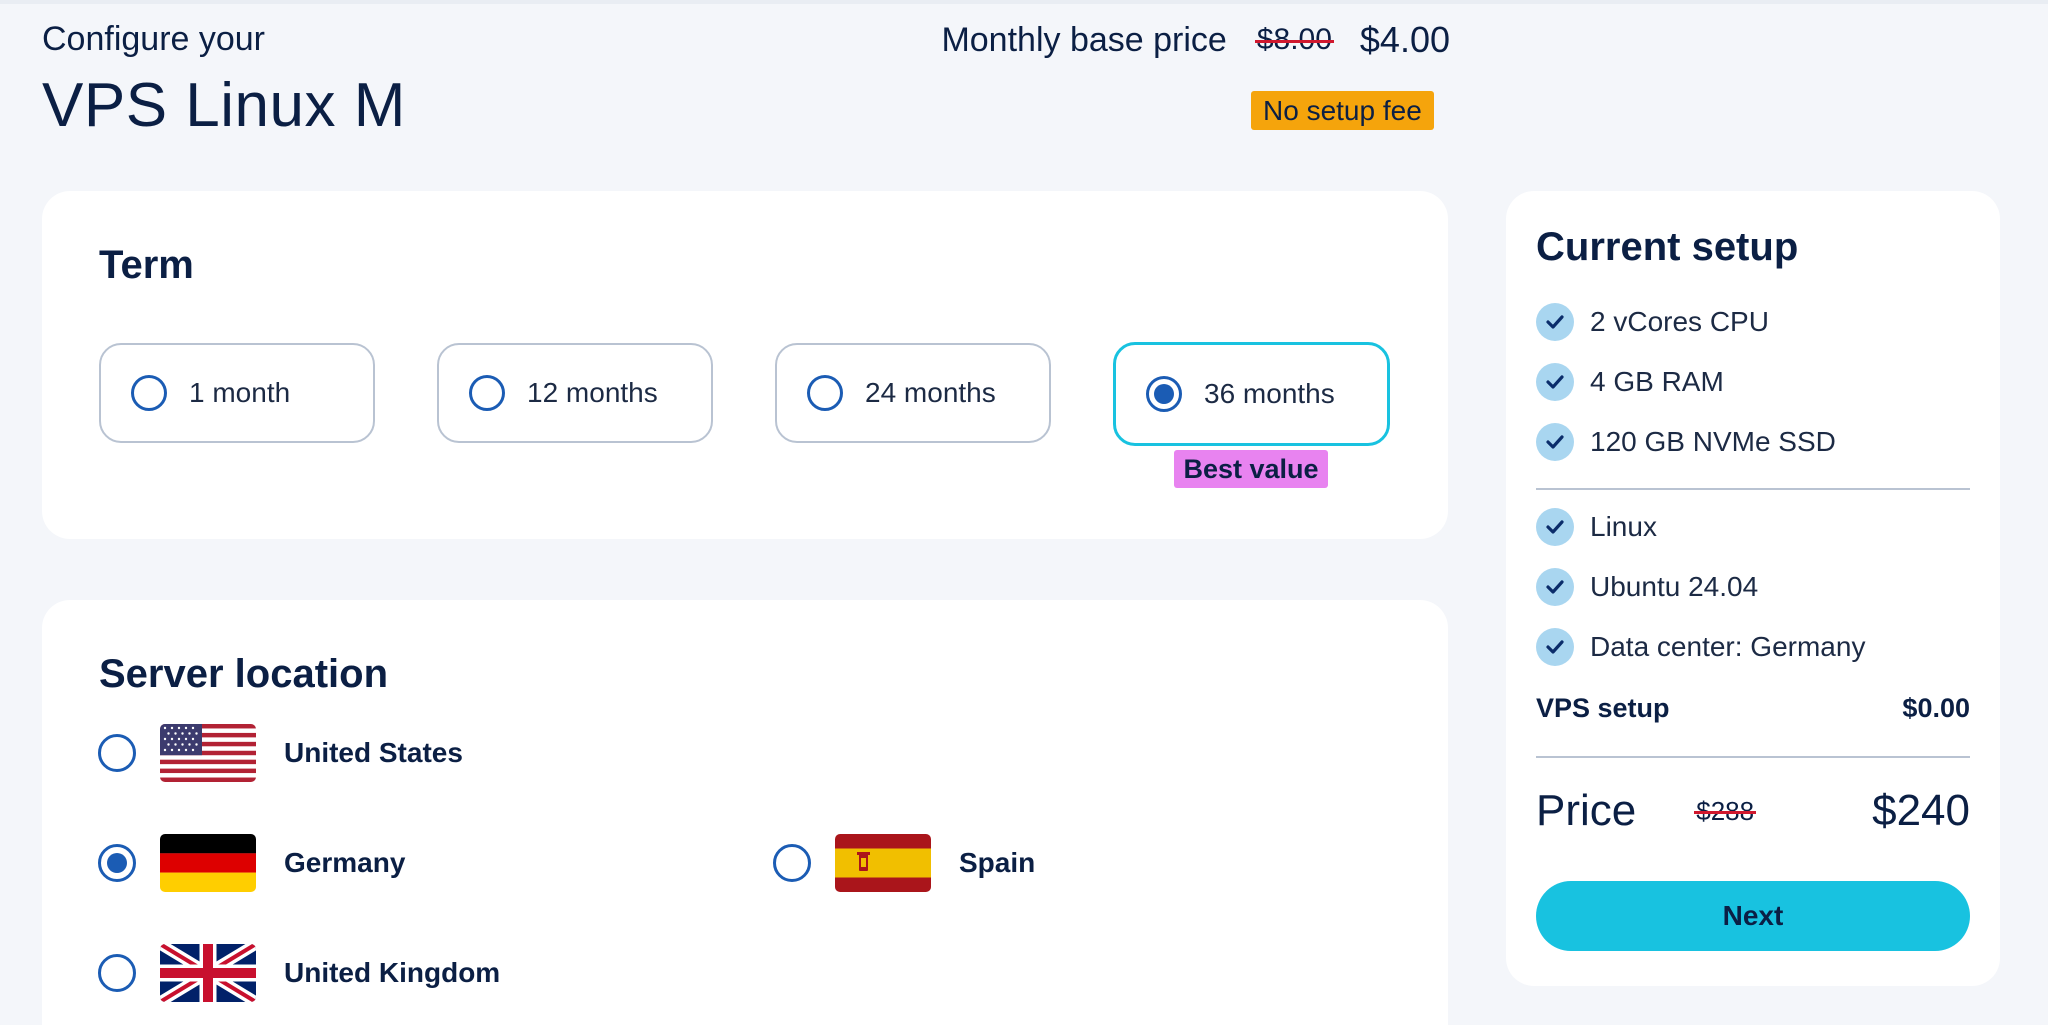 The image size is (2048, 1025). I want to click on term-option-label: 1 month, so click(240, 392).